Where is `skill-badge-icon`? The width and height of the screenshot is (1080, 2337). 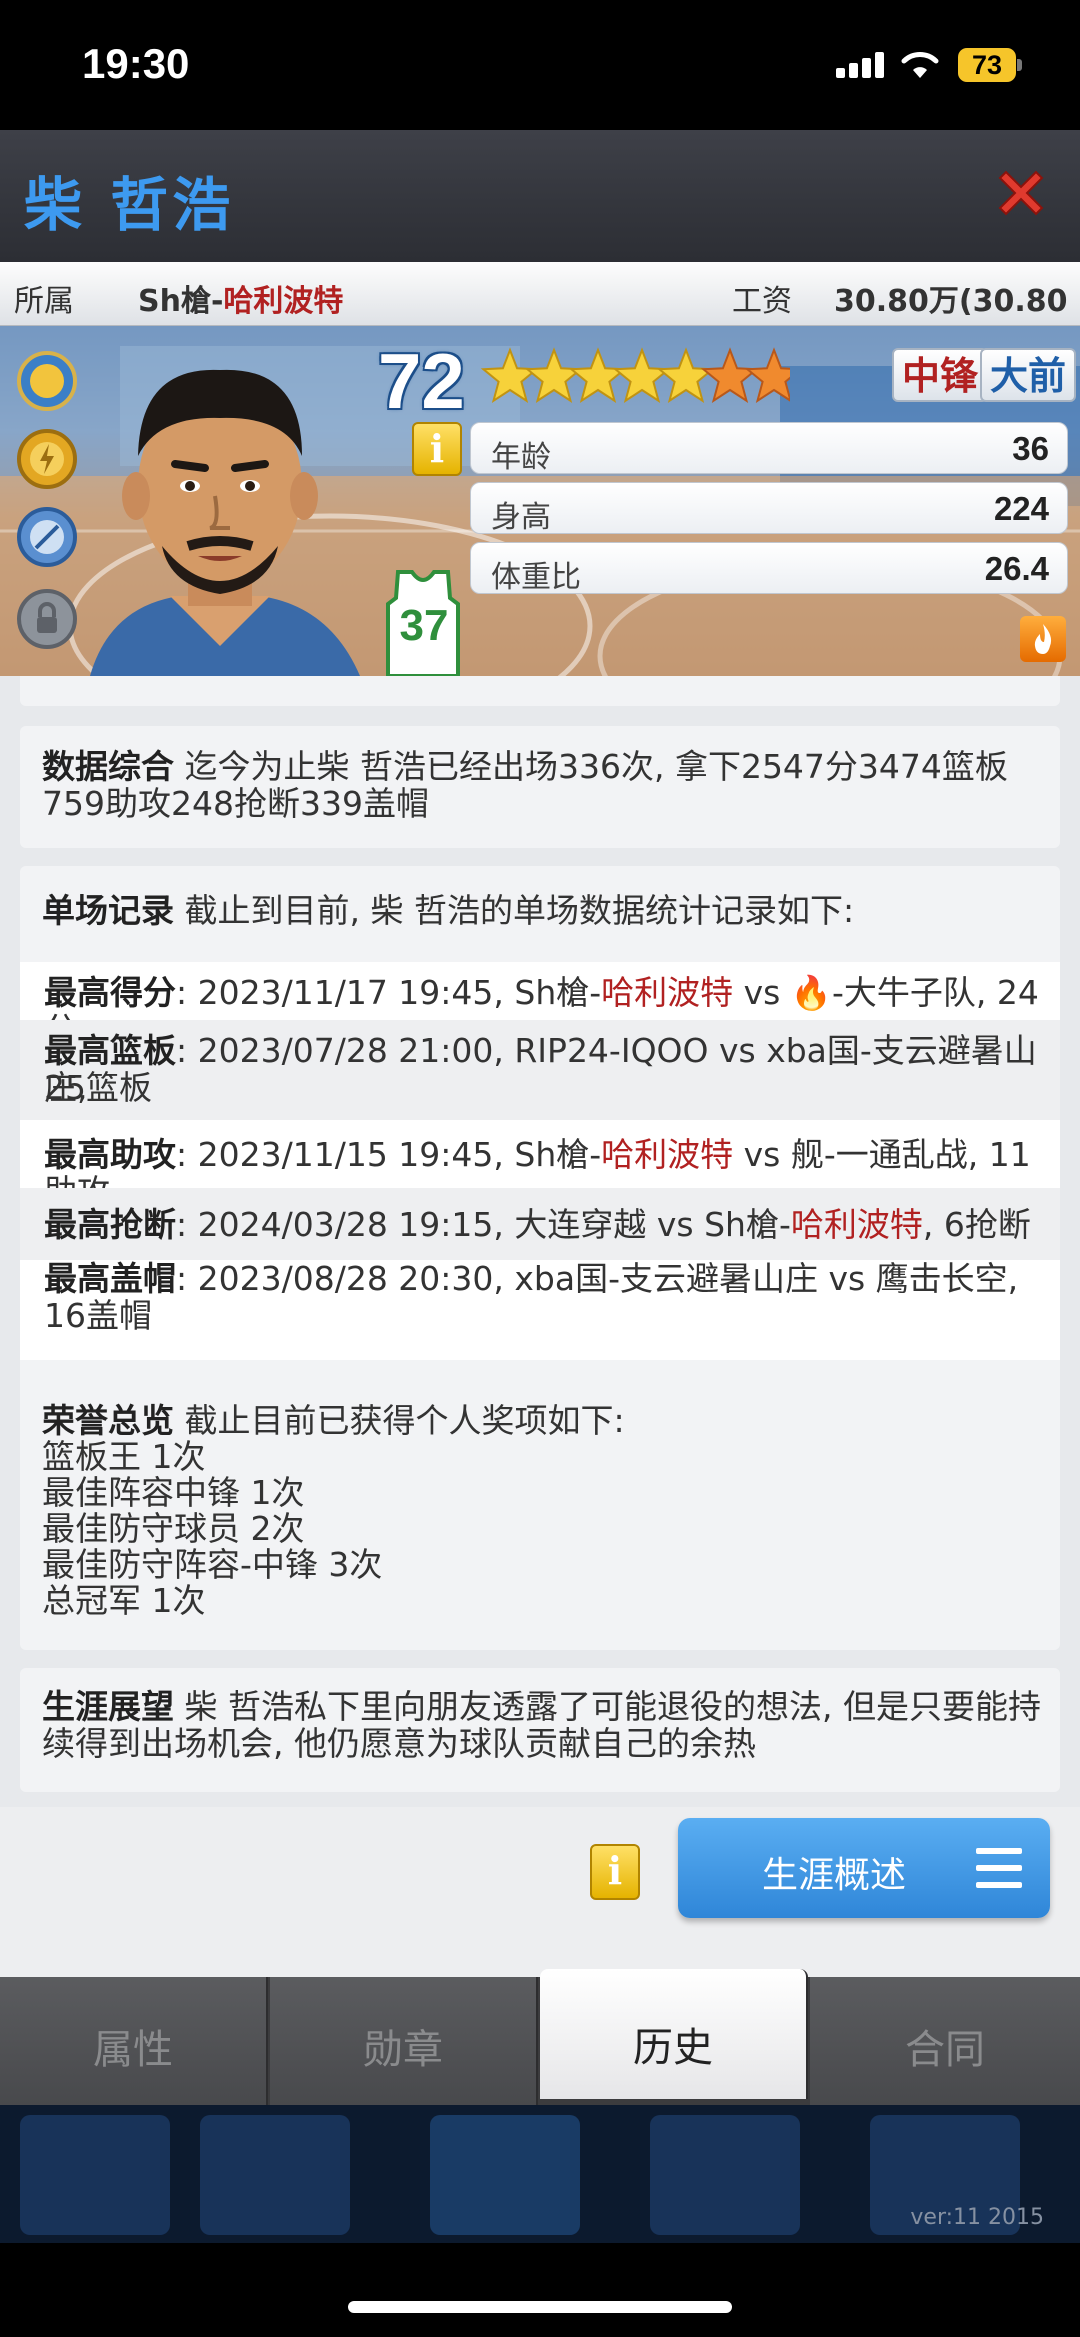 skill-badge-icon is located at coordinates (47, 381).